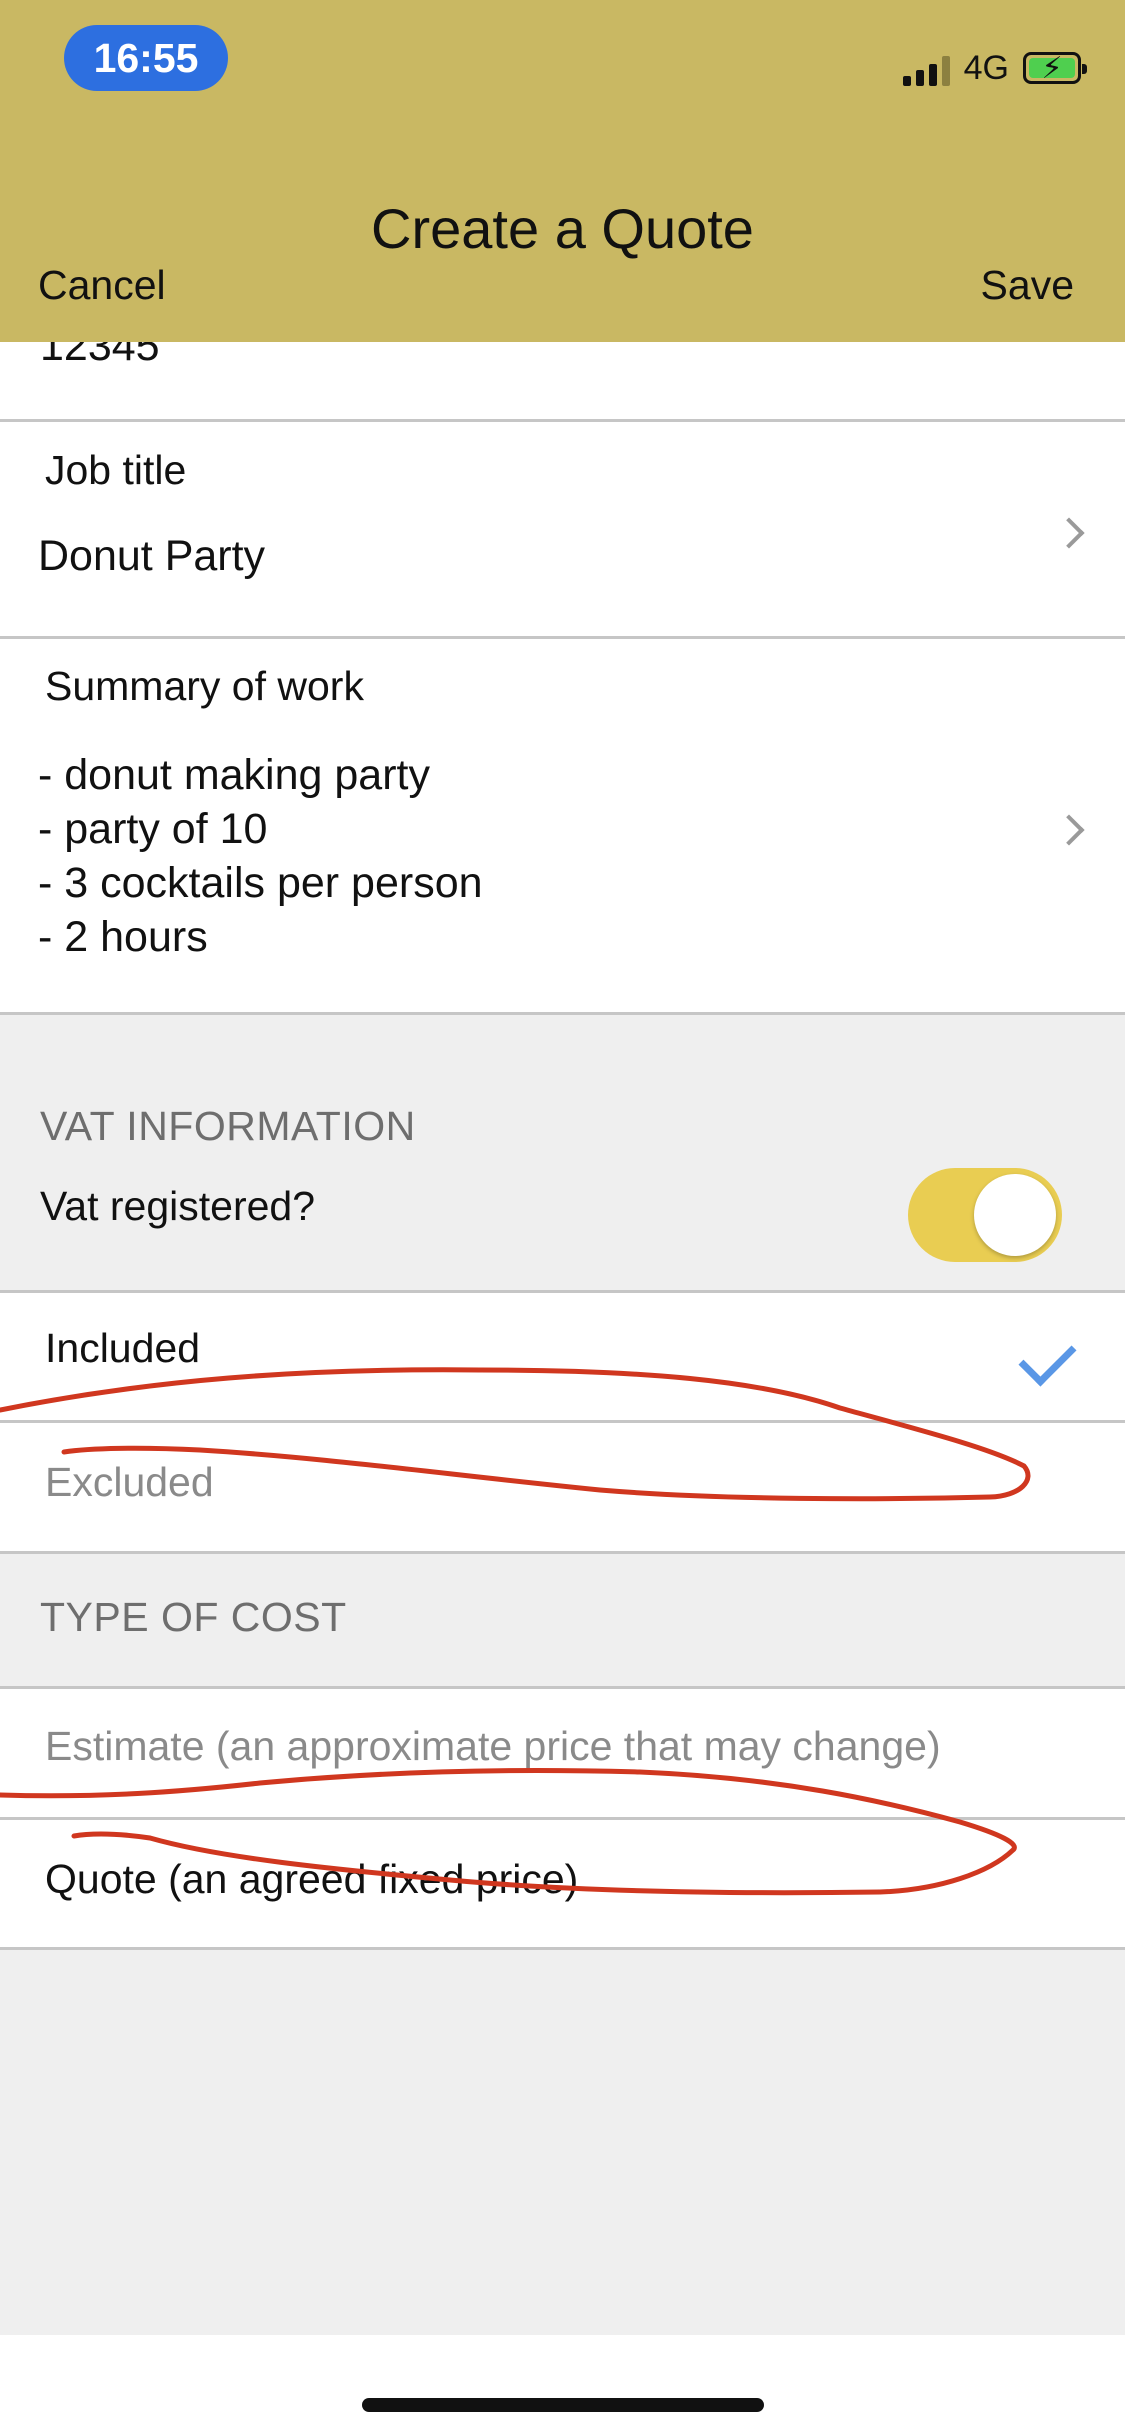 The height and width of the screenshot is (2436, 1125). I want to click on cost-option-label: Quote (an agreed fixed price), so click(312, 1879).